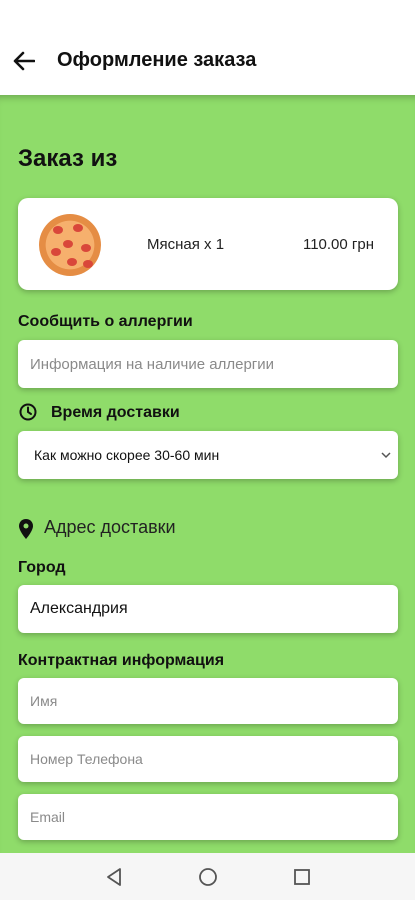 The height and width of the screenshot is (900, 415). Describe the element at coordinates (208, 609) in the screenshot. I see `city-input: Александрия` at that location.